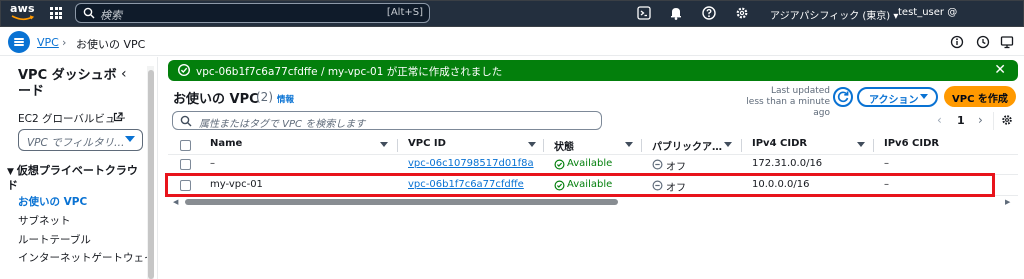  What do you see at coordinates (709, 13) in the screenshot?
I see `help-icon` at bounding box center [709, 13].